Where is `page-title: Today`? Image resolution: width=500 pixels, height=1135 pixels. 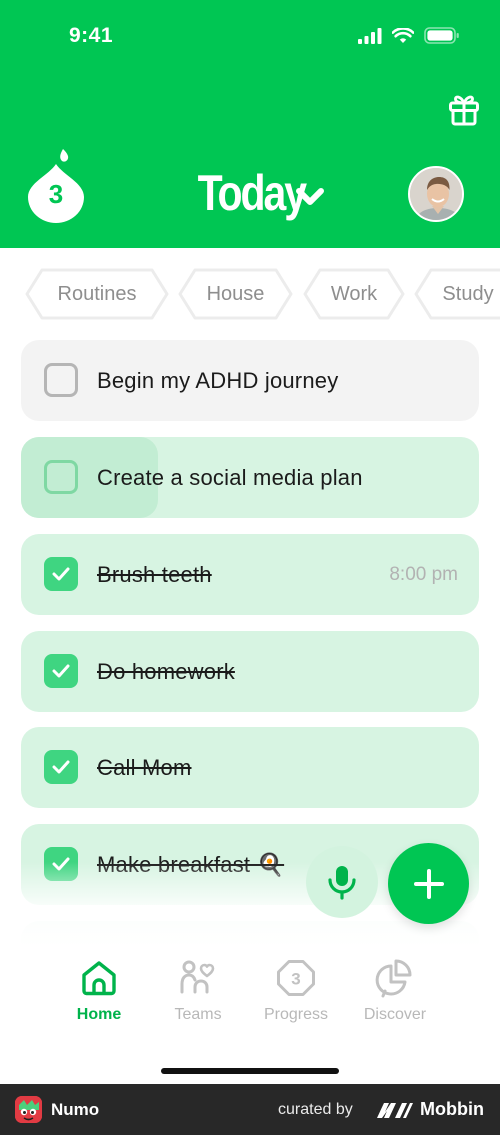 page-title: Today is located at coordinates (252, 193).